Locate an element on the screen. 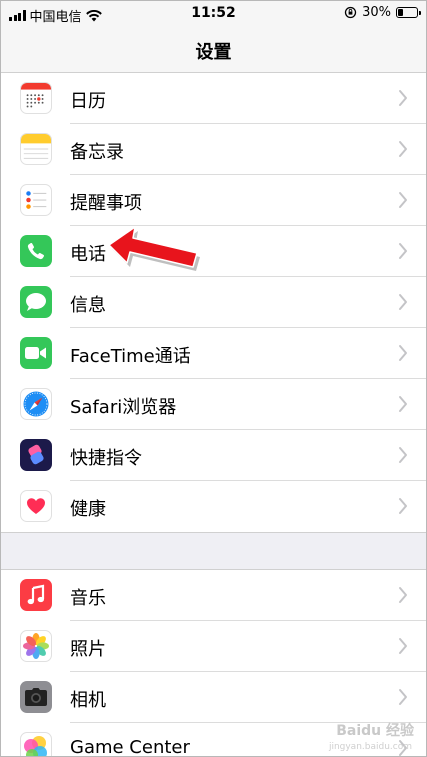  settings-row-label: Safari浏览器 is located at coordinates (123, 407).